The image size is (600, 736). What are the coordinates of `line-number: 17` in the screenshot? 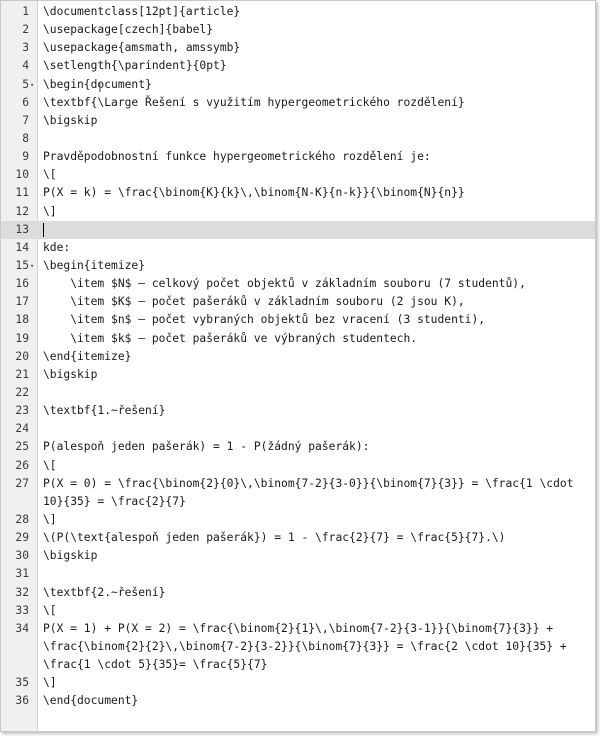 It's located at (22, 302).